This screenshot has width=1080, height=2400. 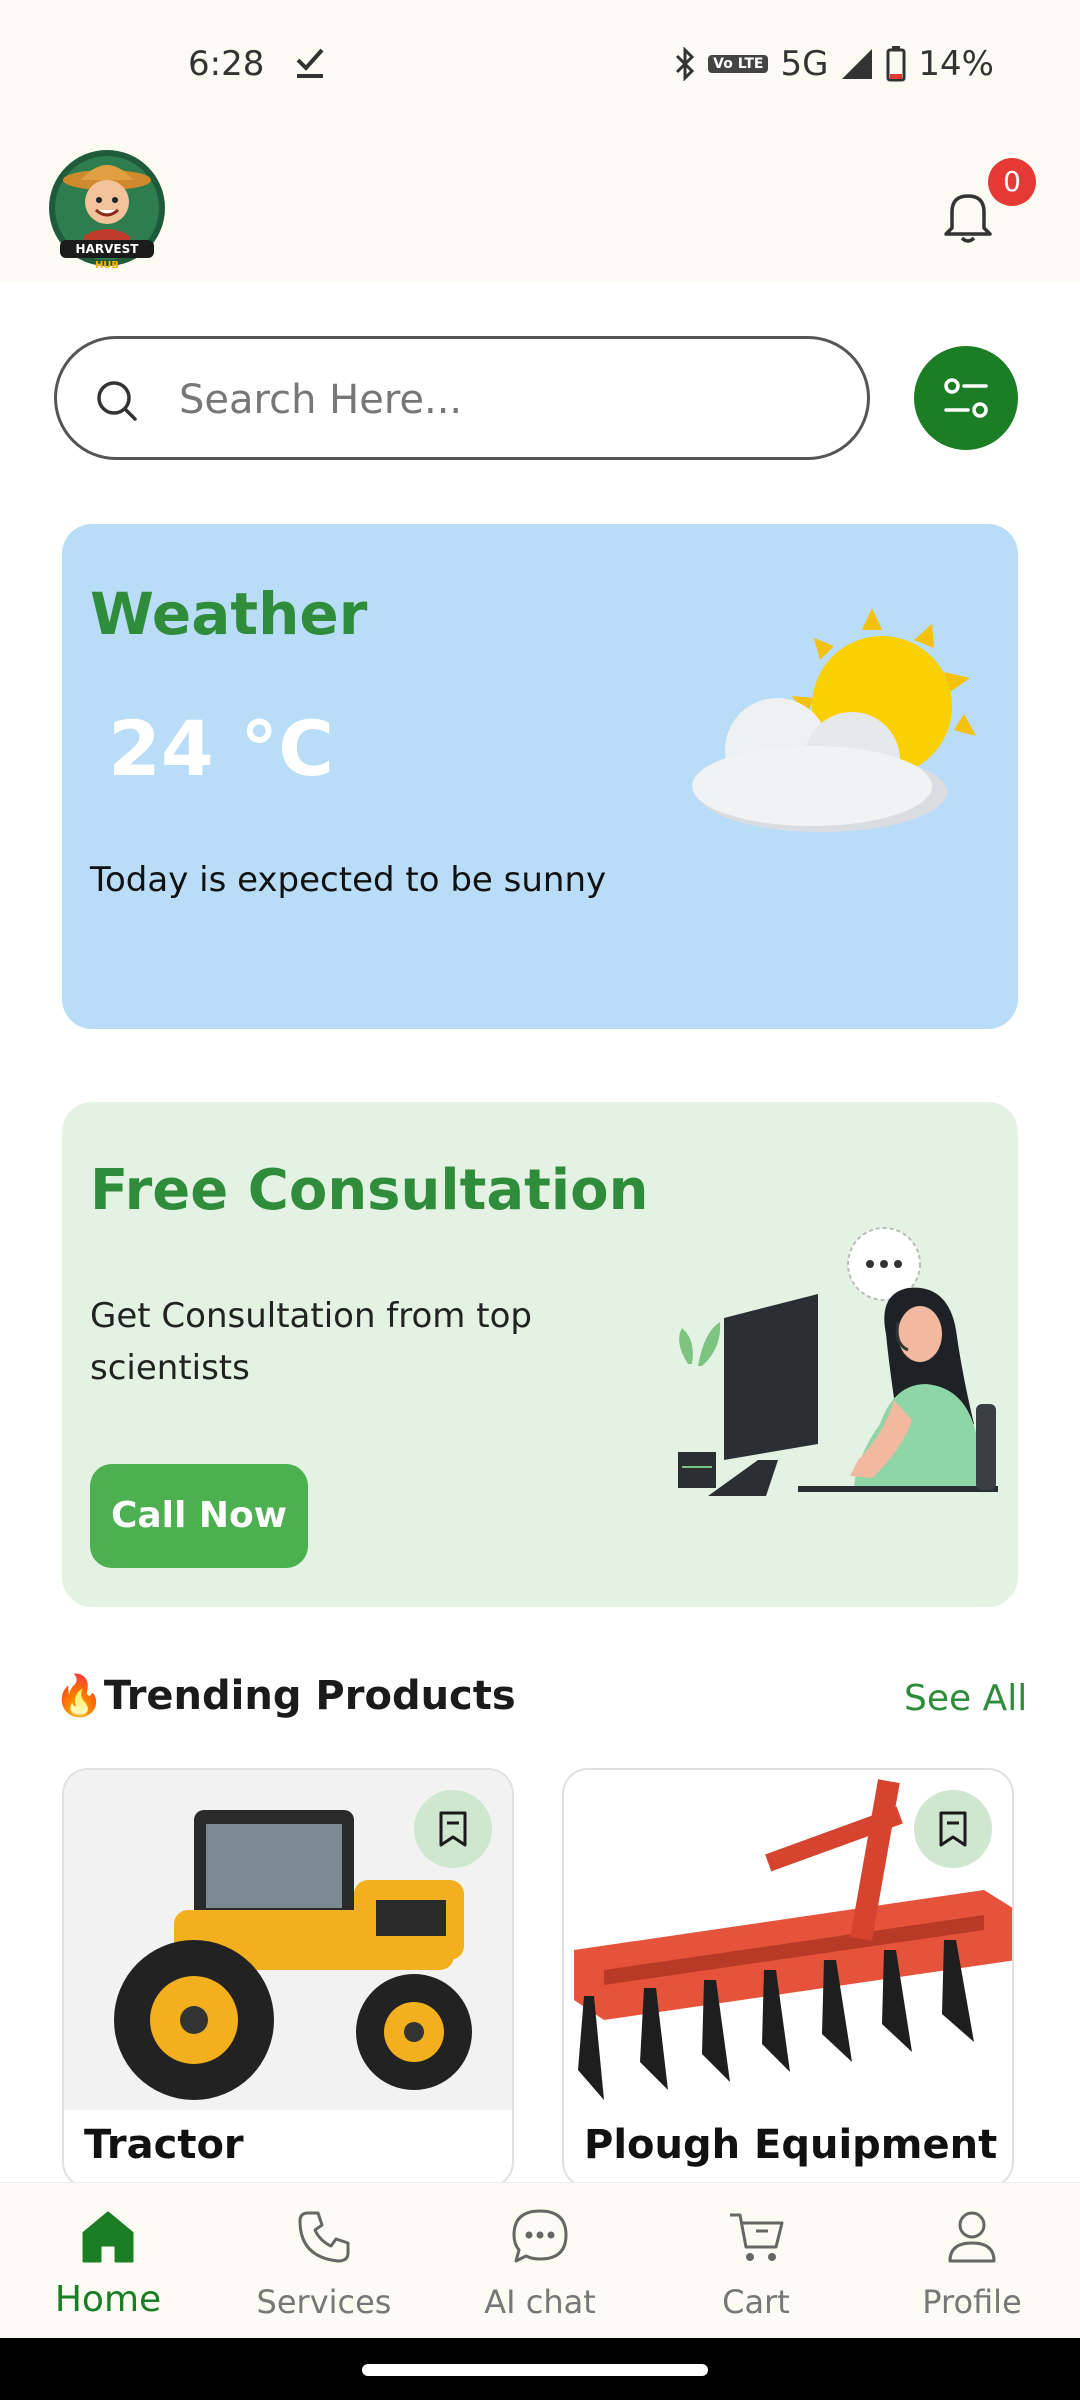 I want to click on support-agent-illustration, so click(x=838, y=1361).